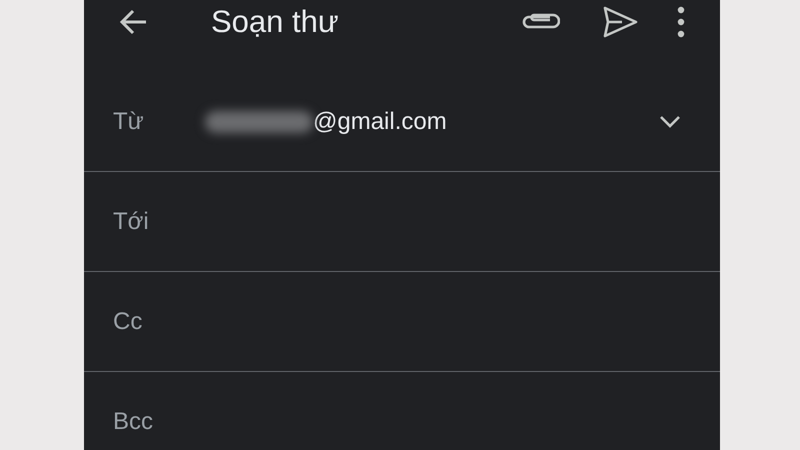 The height and width of the screenshot is (450, 800). I want to click on field-label: Tới, so click(131, 222).